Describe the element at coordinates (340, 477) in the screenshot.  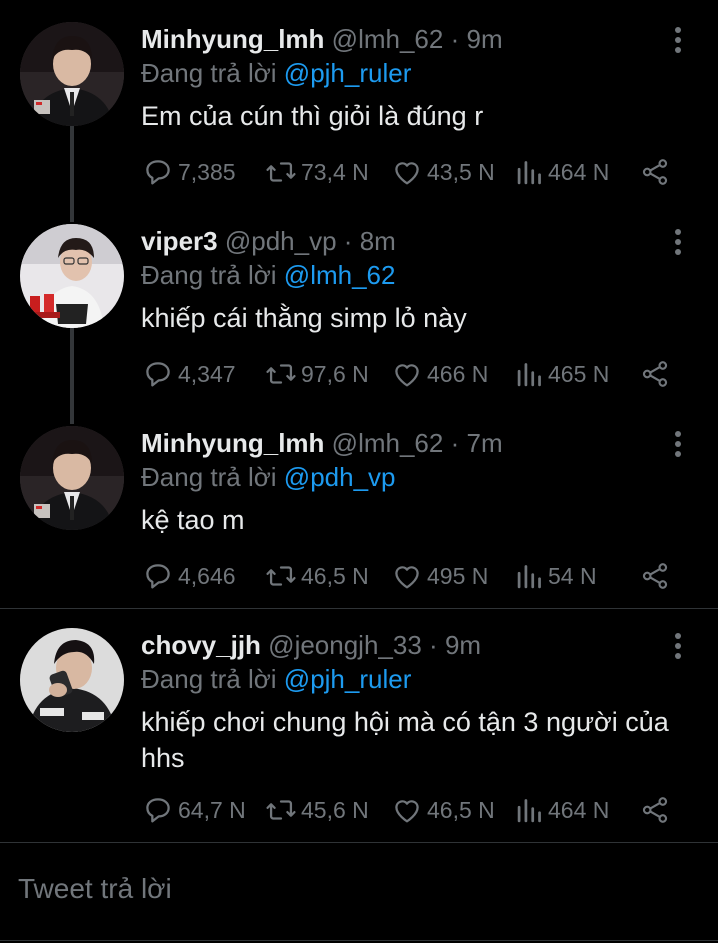
I see `mention-link: @pdh_vp` at that location.